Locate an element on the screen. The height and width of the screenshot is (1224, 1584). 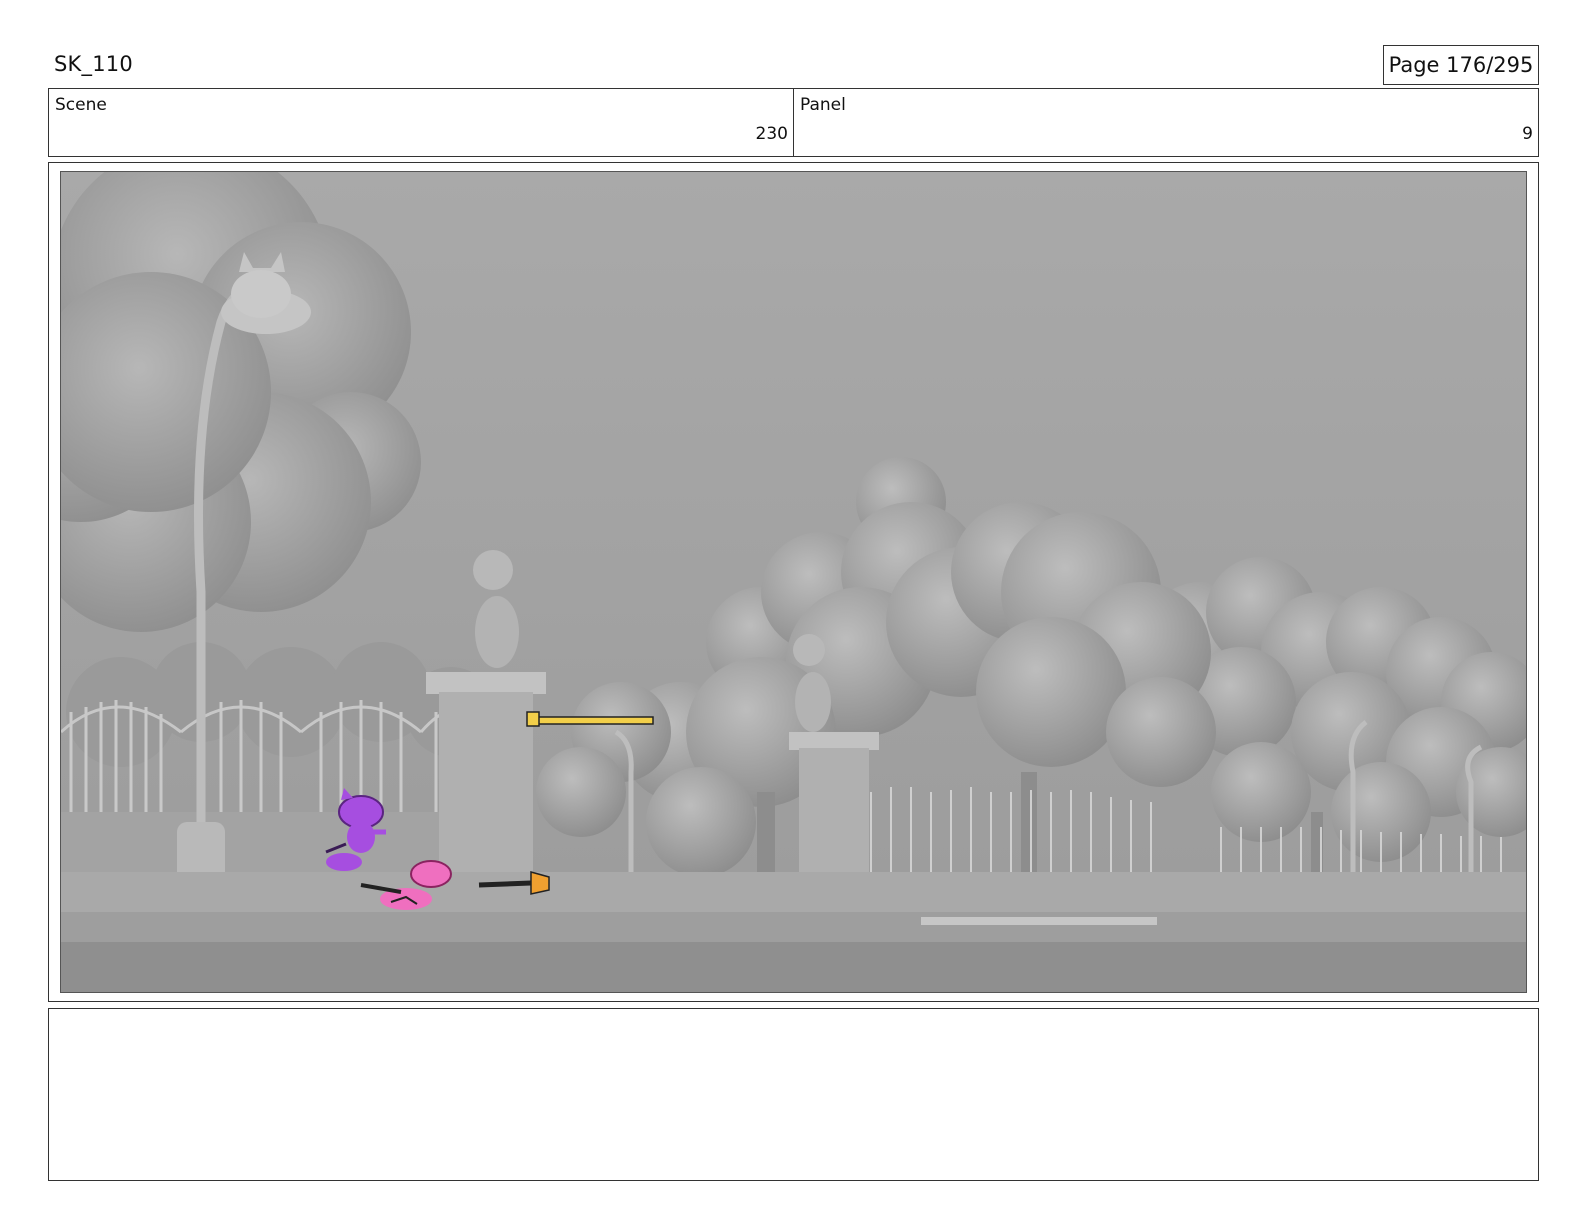
notes-box is located at coordinates (793, 1094).